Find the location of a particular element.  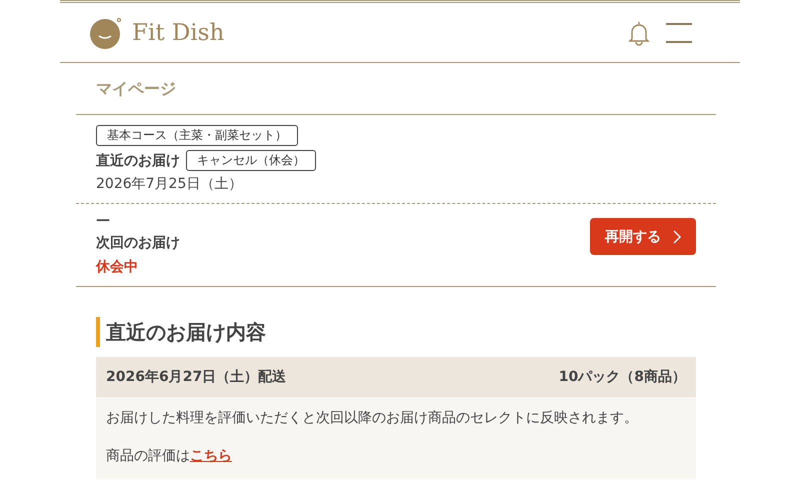

pack-count: 10パック（8商品） is located at coordinates (622, 377).